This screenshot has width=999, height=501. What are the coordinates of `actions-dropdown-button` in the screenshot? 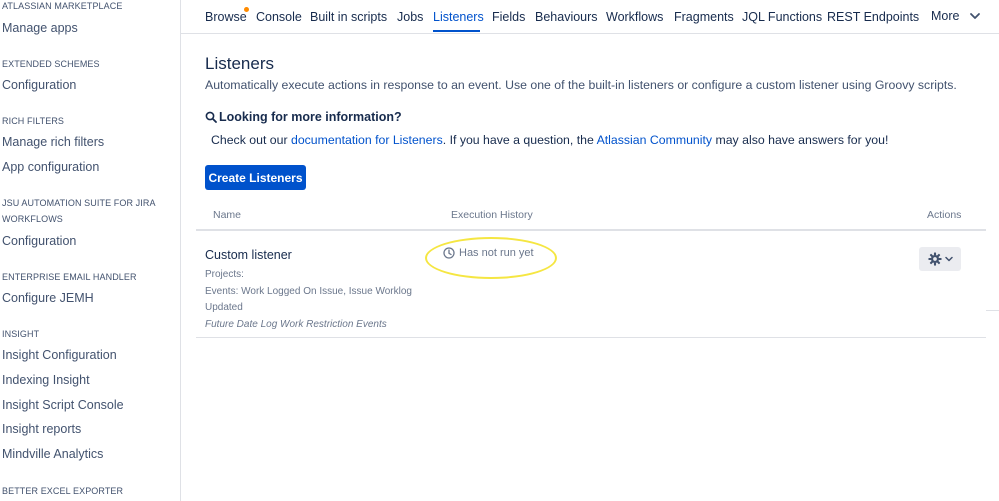 It's located at (940, 259).